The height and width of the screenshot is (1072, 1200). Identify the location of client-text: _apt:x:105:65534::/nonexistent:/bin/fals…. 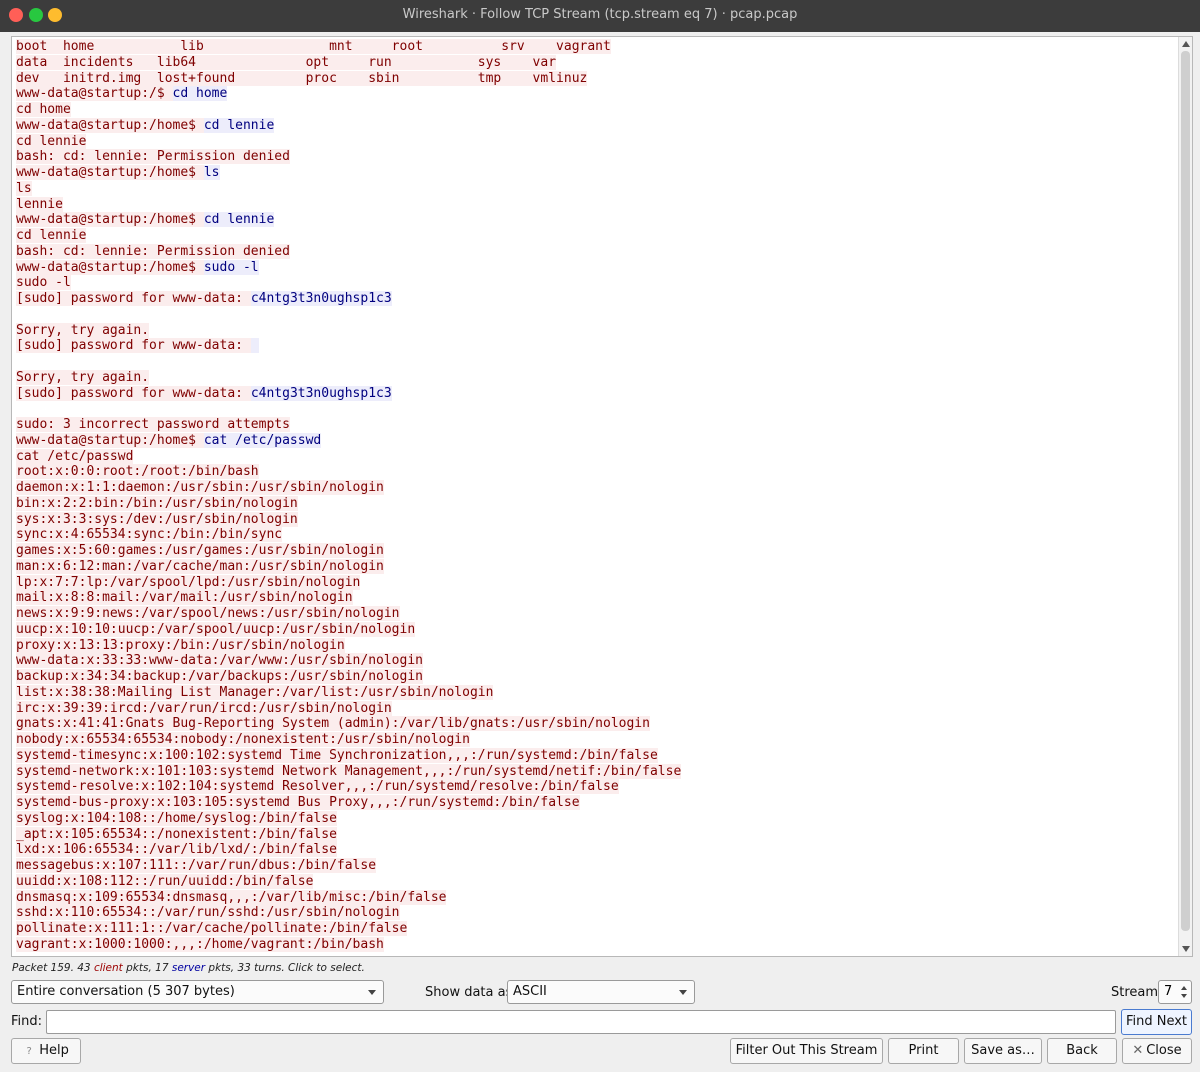
(176, 834).